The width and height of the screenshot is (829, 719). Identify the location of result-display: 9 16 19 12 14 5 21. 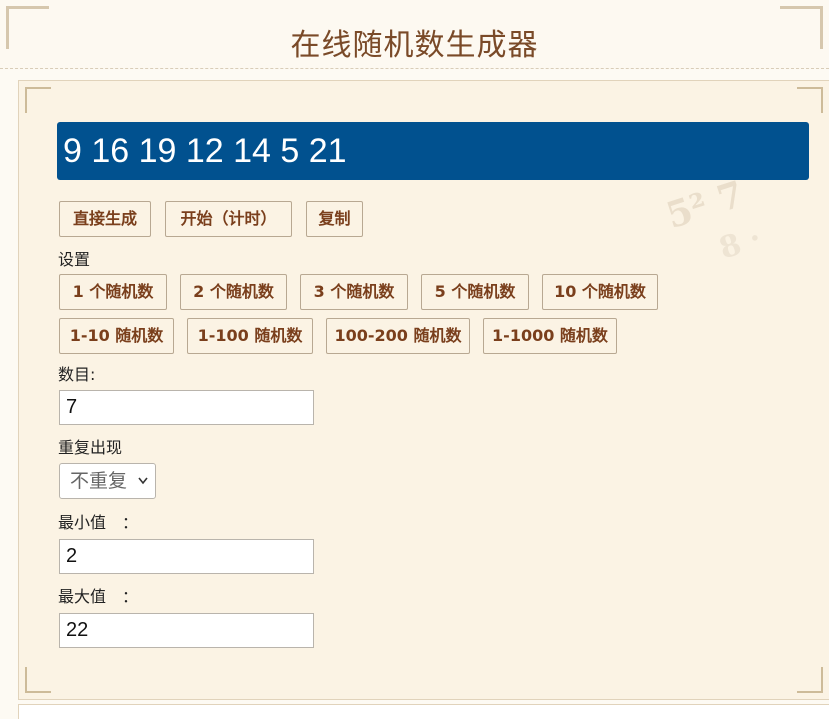
(433, 151).